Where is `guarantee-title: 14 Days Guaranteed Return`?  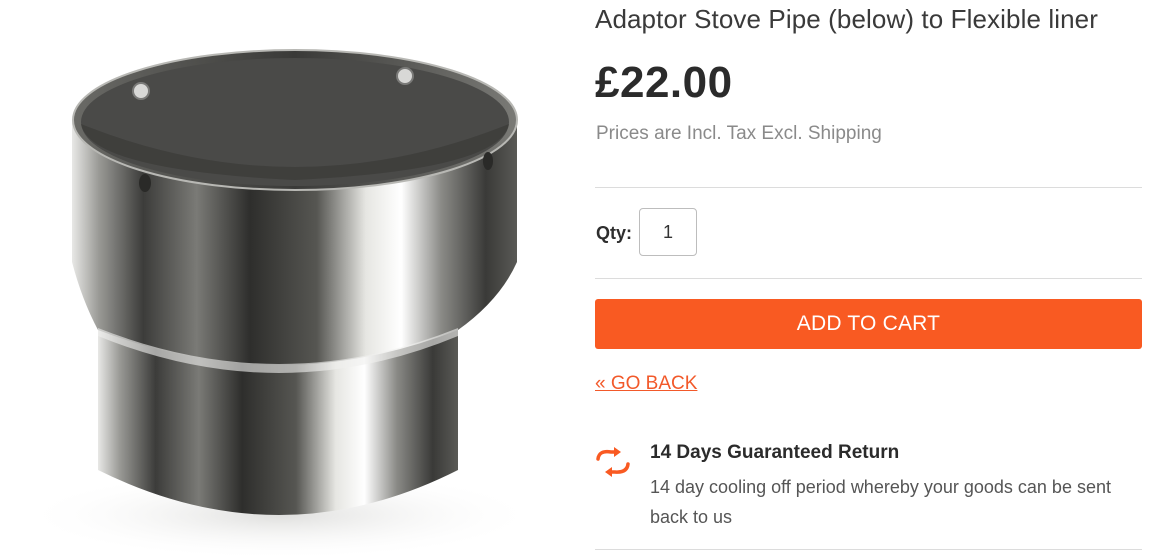
guarantee-title: 14 Days Guaranteed Return is located at coordinates (775, 452).